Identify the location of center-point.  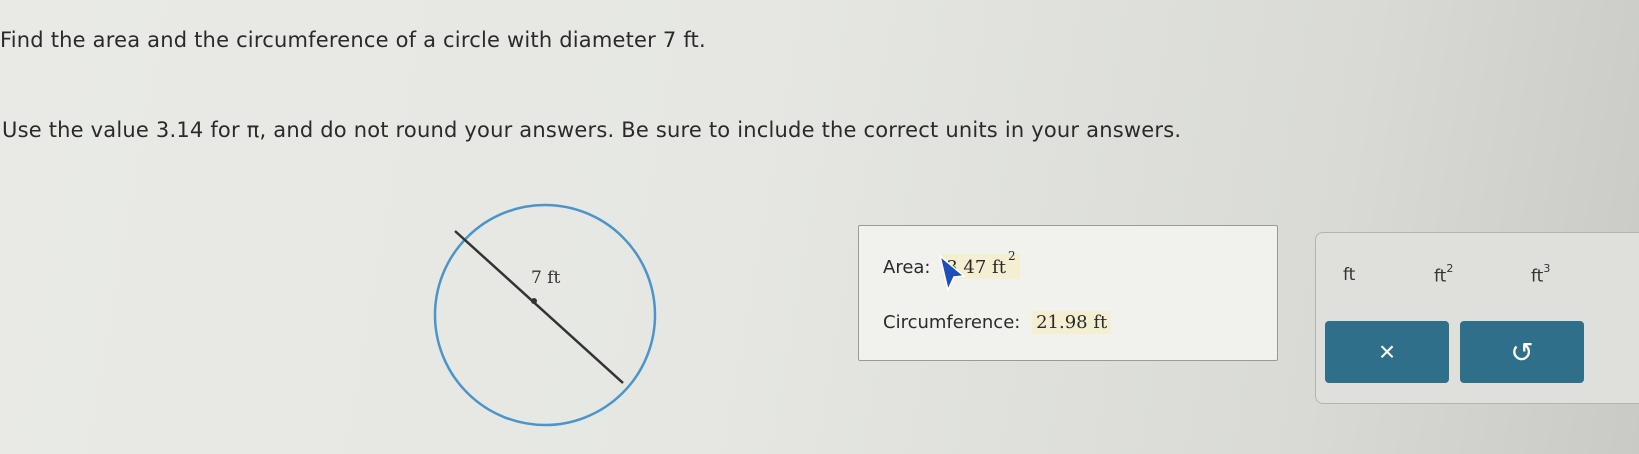
(534, 301).